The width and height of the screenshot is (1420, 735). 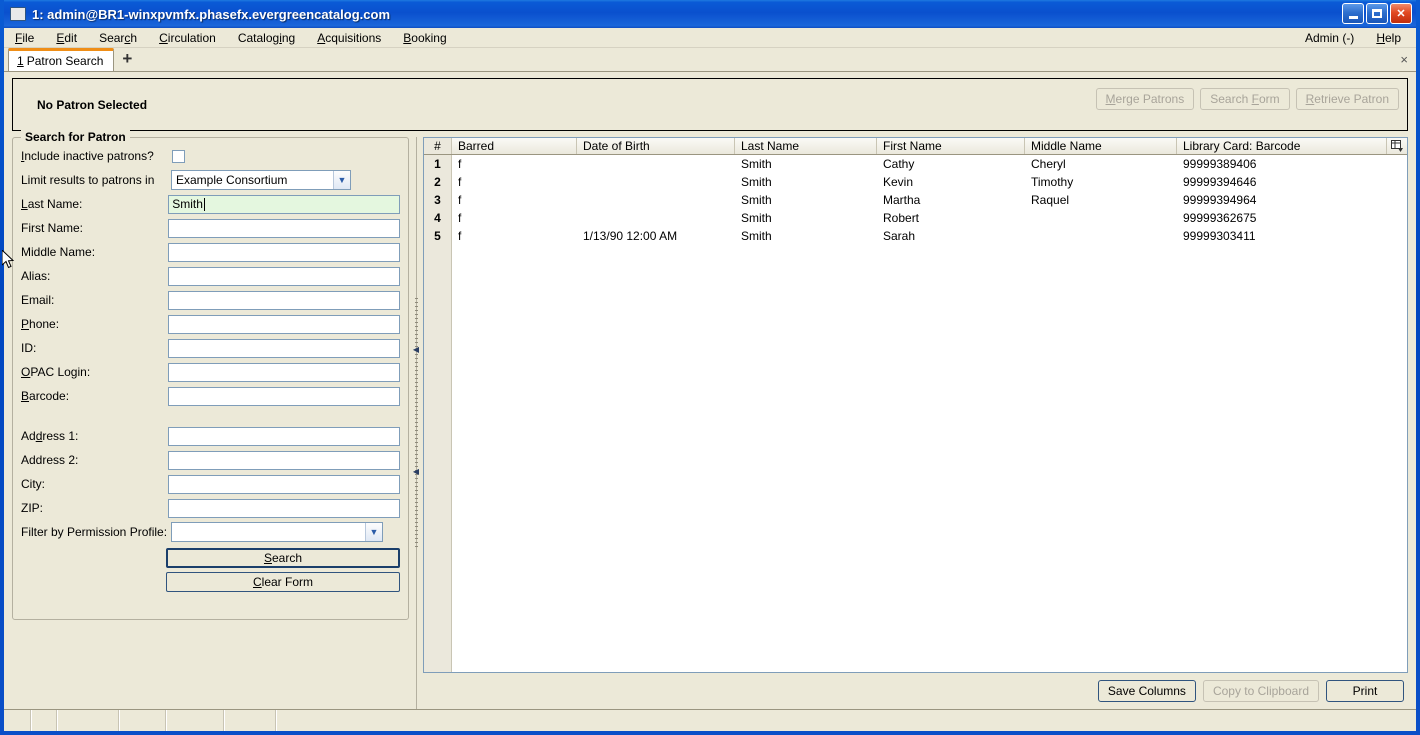 I want to click on form-label: Filter by Permission Profile:, so click(x=94, y=532).